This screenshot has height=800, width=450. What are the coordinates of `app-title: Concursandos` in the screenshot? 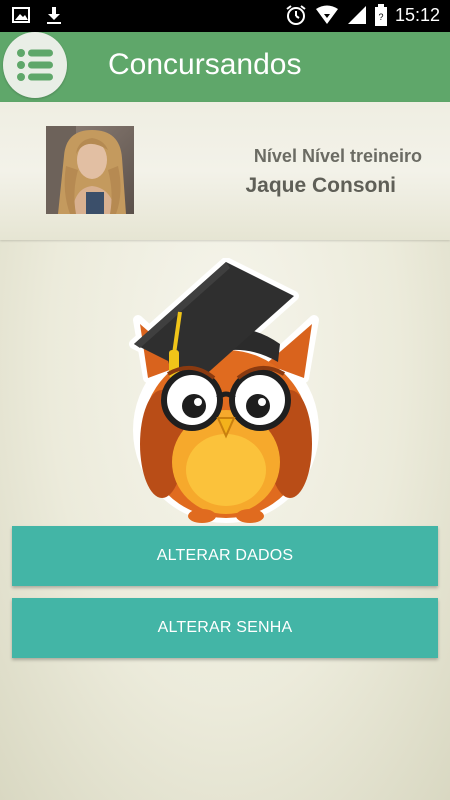 It's located at (205, 64).